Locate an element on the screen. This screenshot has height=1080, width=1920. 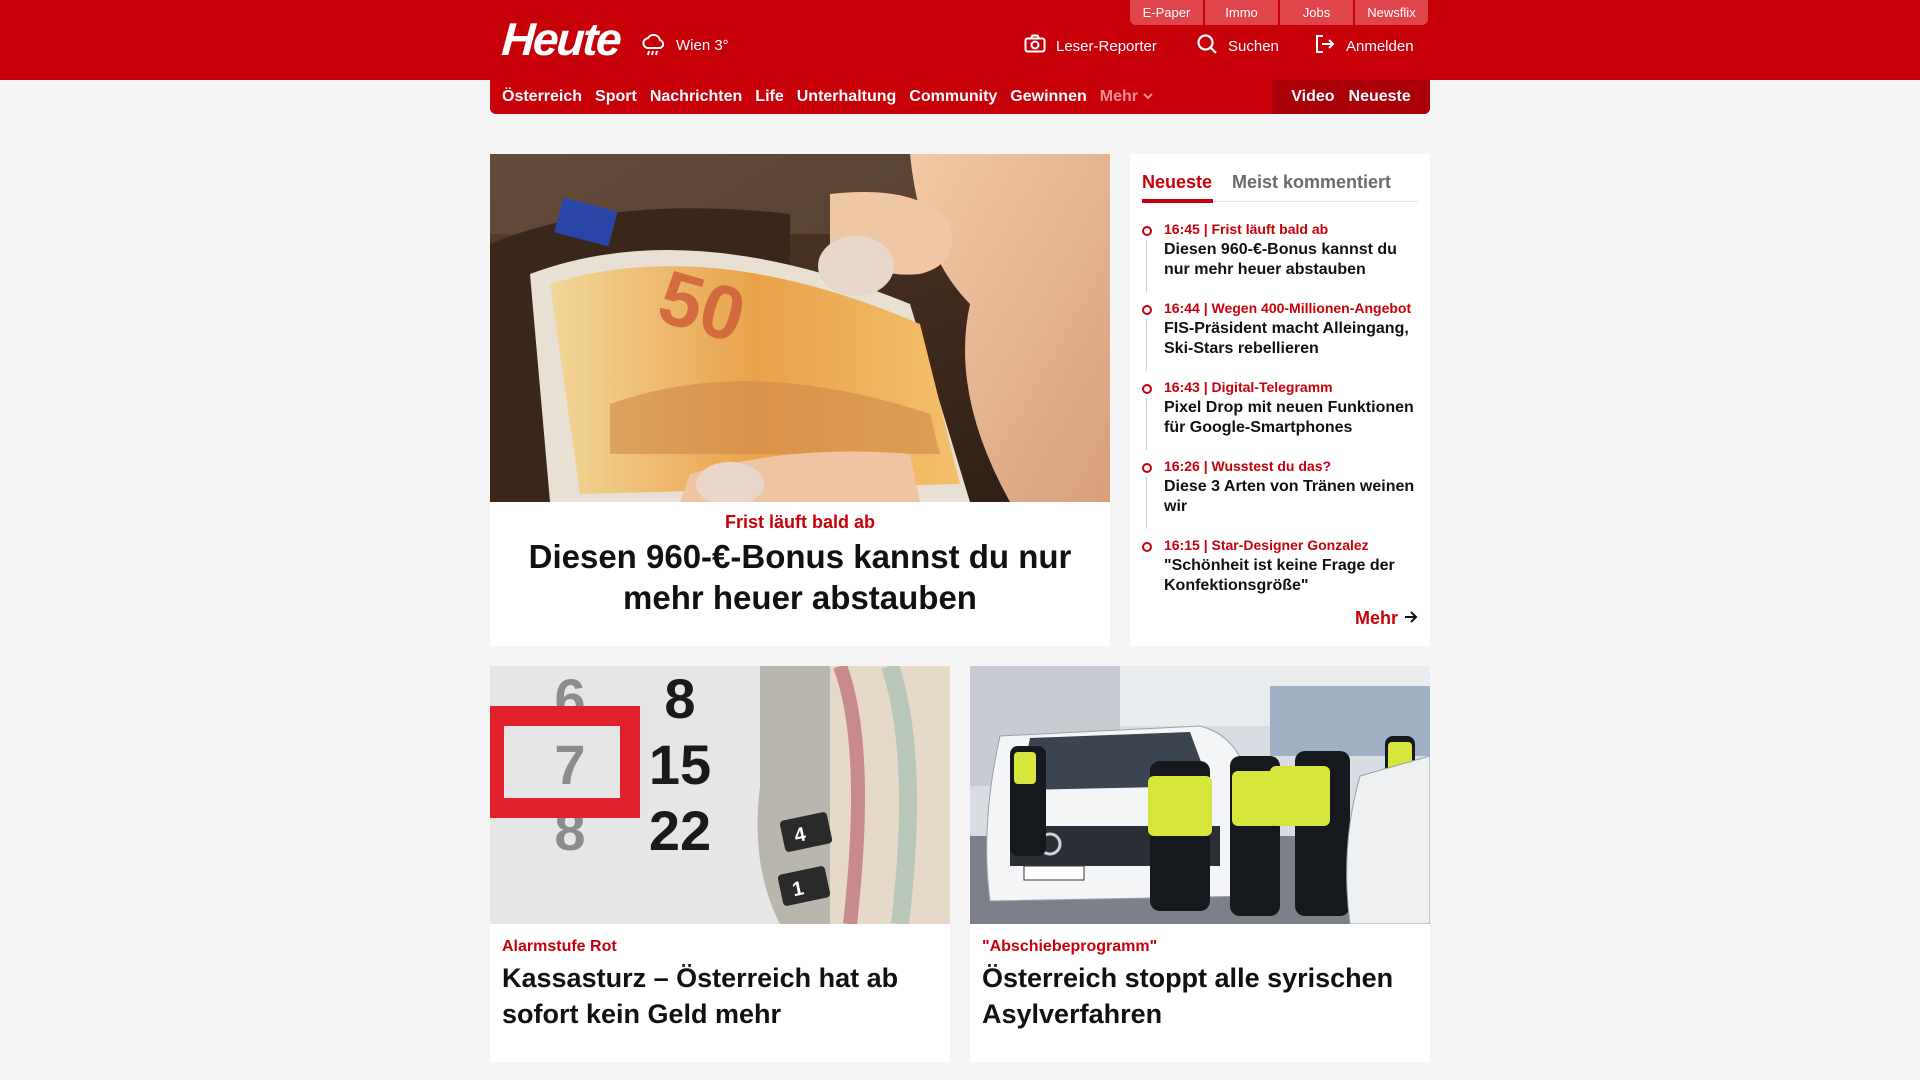
tab-meist-kommentiert: Meist kommentiert is located at coordinates (1311, 182).